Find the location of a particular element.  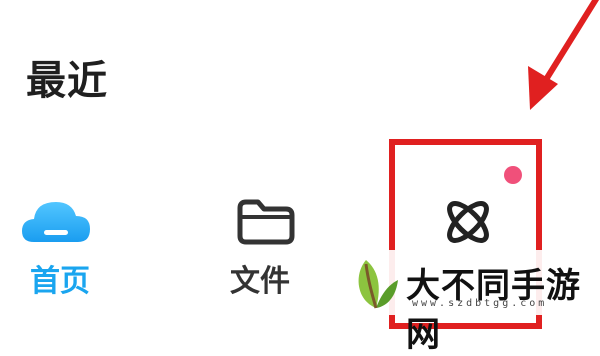

watermark: 大不同手游网 www.szdbtgg.com is located at coordinates (470, 302).